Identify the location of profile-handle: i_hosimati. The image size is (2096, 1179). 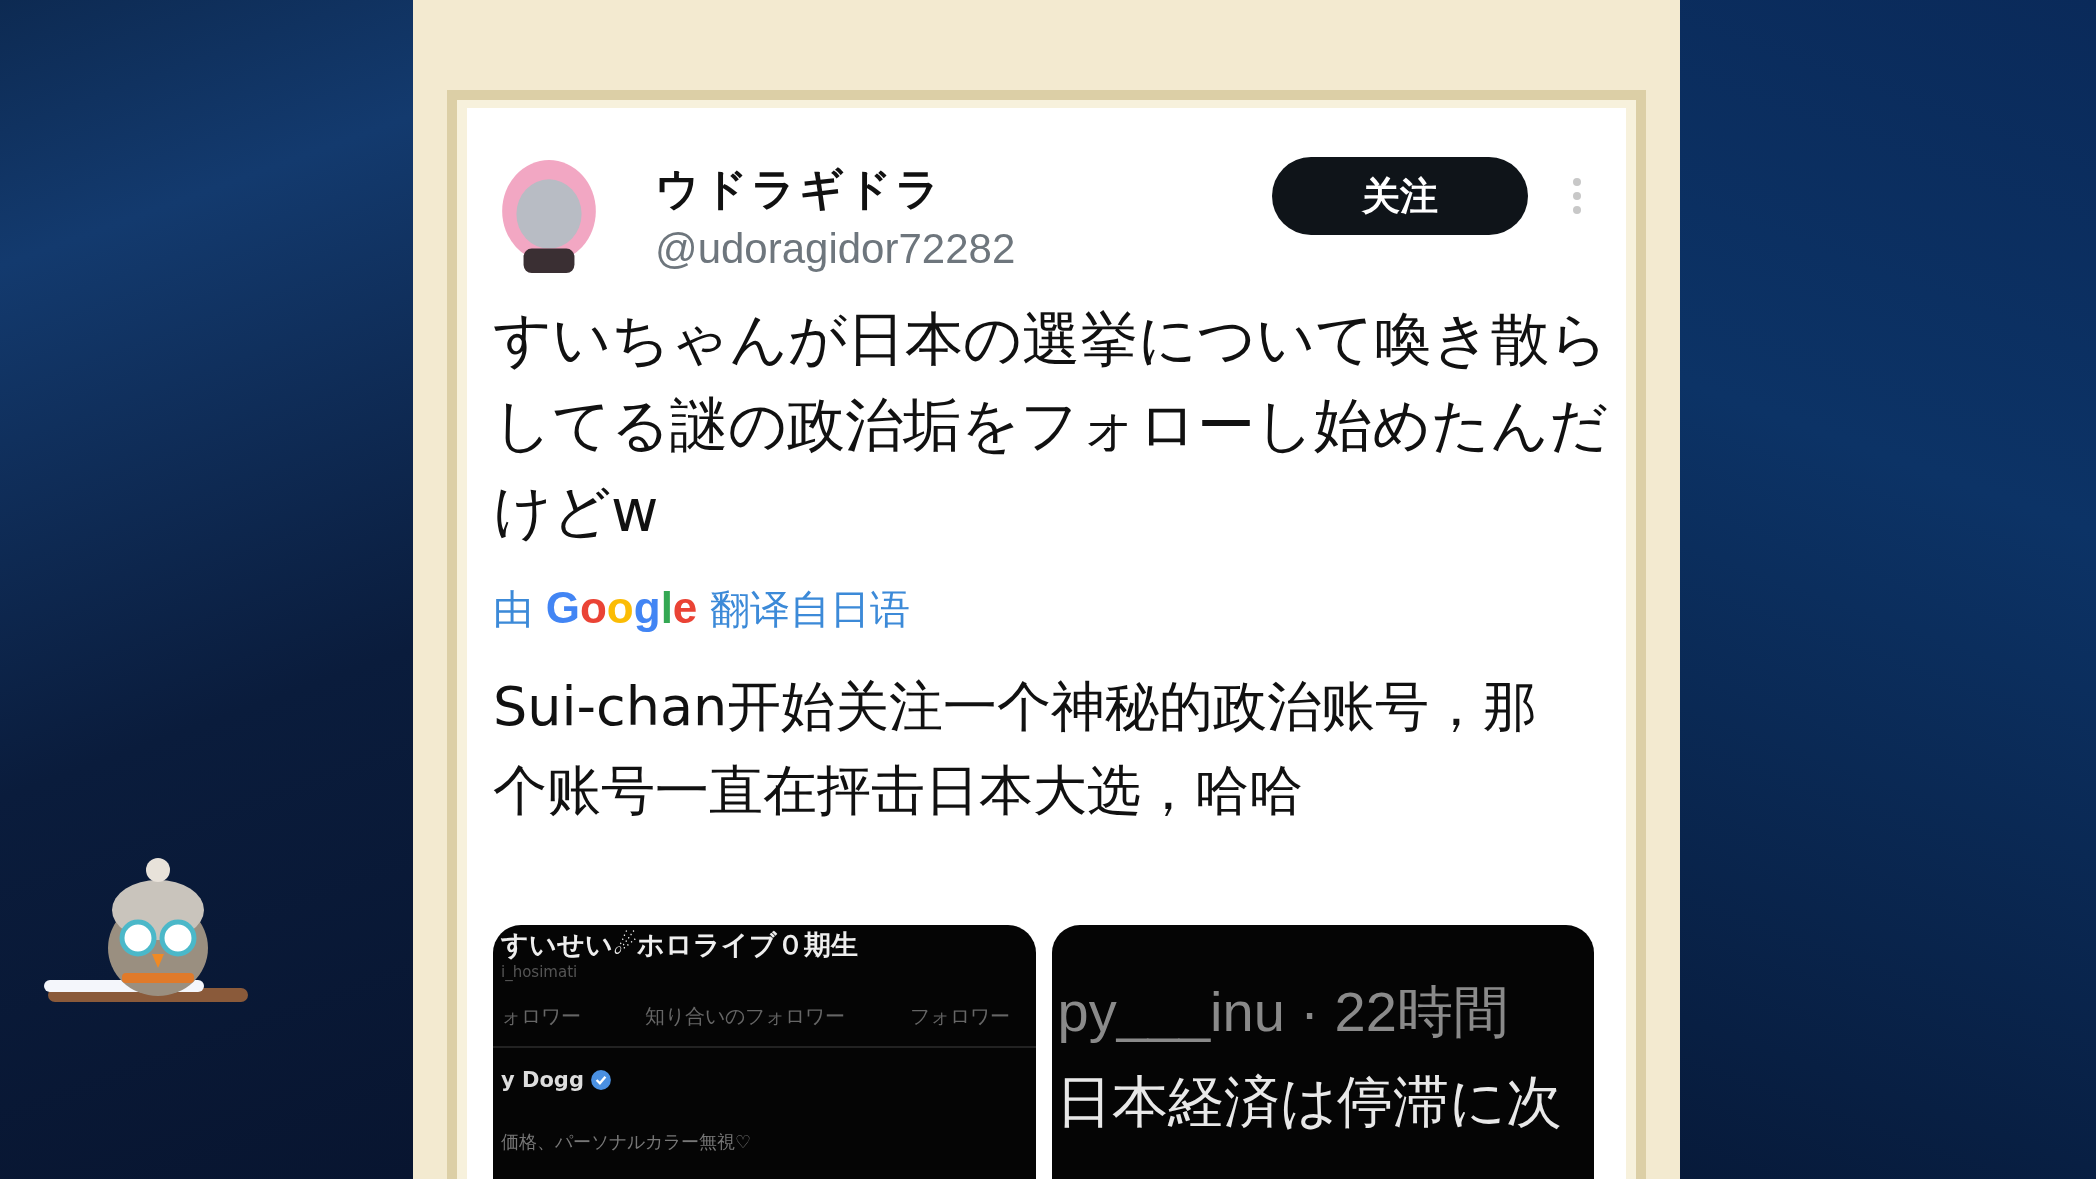
(539, 972).